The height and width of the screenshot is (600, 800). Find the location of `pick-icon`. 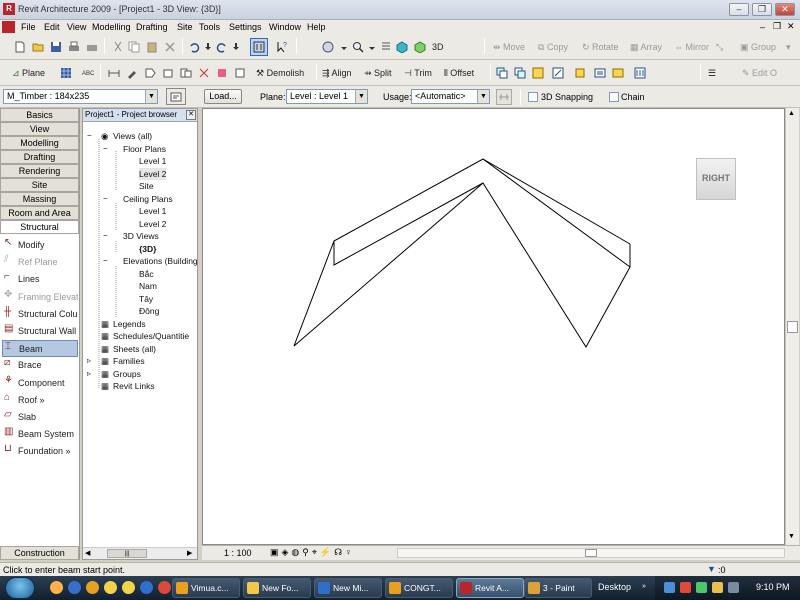

pick-icon is located at coordinates (132, 73).